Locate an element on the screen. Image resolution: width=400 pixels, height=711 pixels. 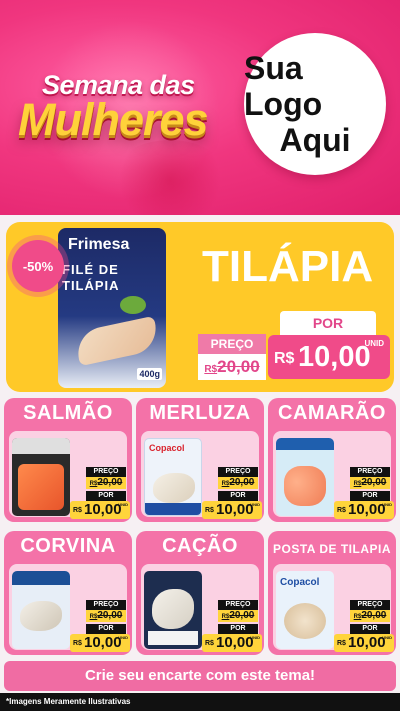
product-card-cacao: CAÇÃO PREÇO R$20,00 POR R$ 10,00 UNID is located at coordinates (200, 593).